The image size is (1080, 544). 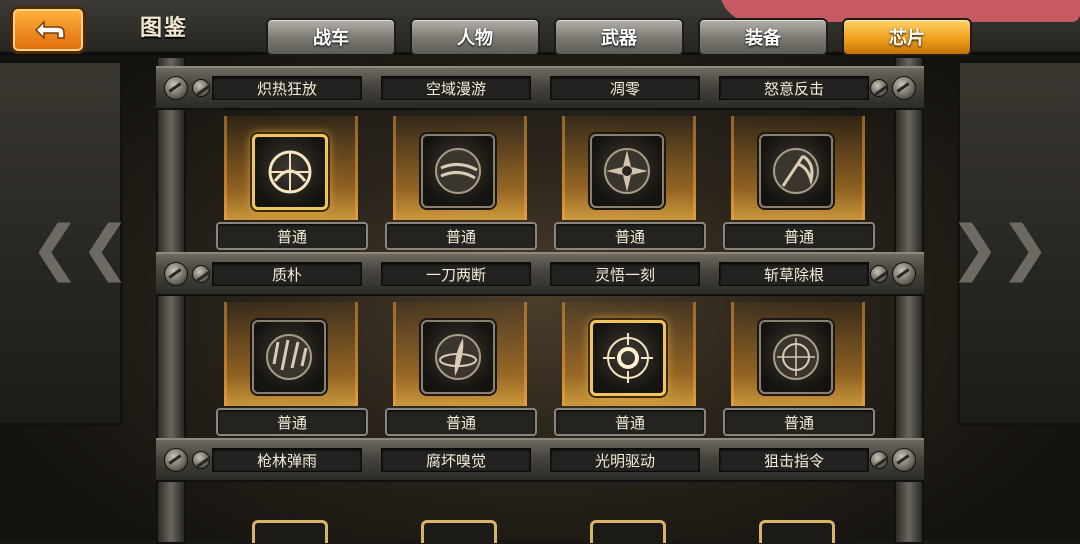 I want to click on tab-weapon: 武器, so click(x=619, y=37).